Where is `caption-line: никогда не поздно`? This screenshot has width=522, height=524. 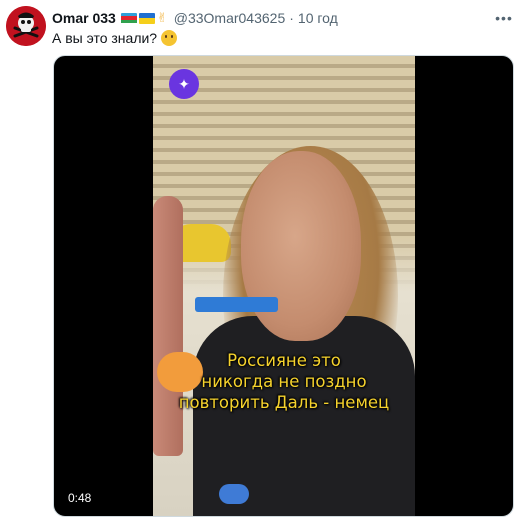 caption-line: никогда не поздно is located at coordinates (284, 381).